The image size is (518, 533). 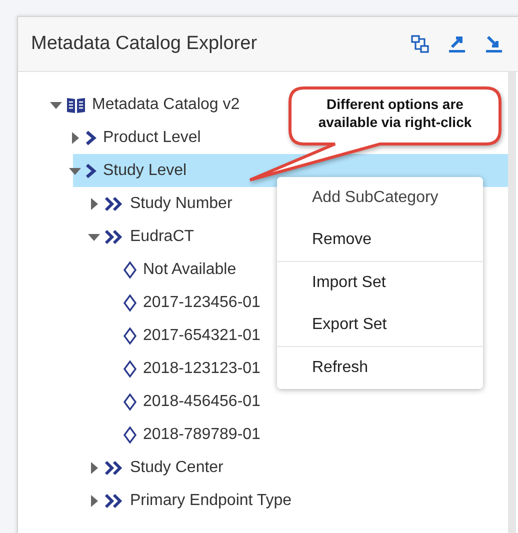 What do you see at coordinates (144, 44) in the screenshot?
I see `panel-title: Metadata Catalog Explorer` at bounding box center [144, 44].